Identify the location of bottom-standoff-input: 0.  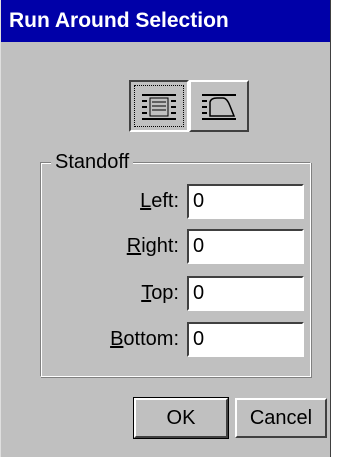
(245, 339).